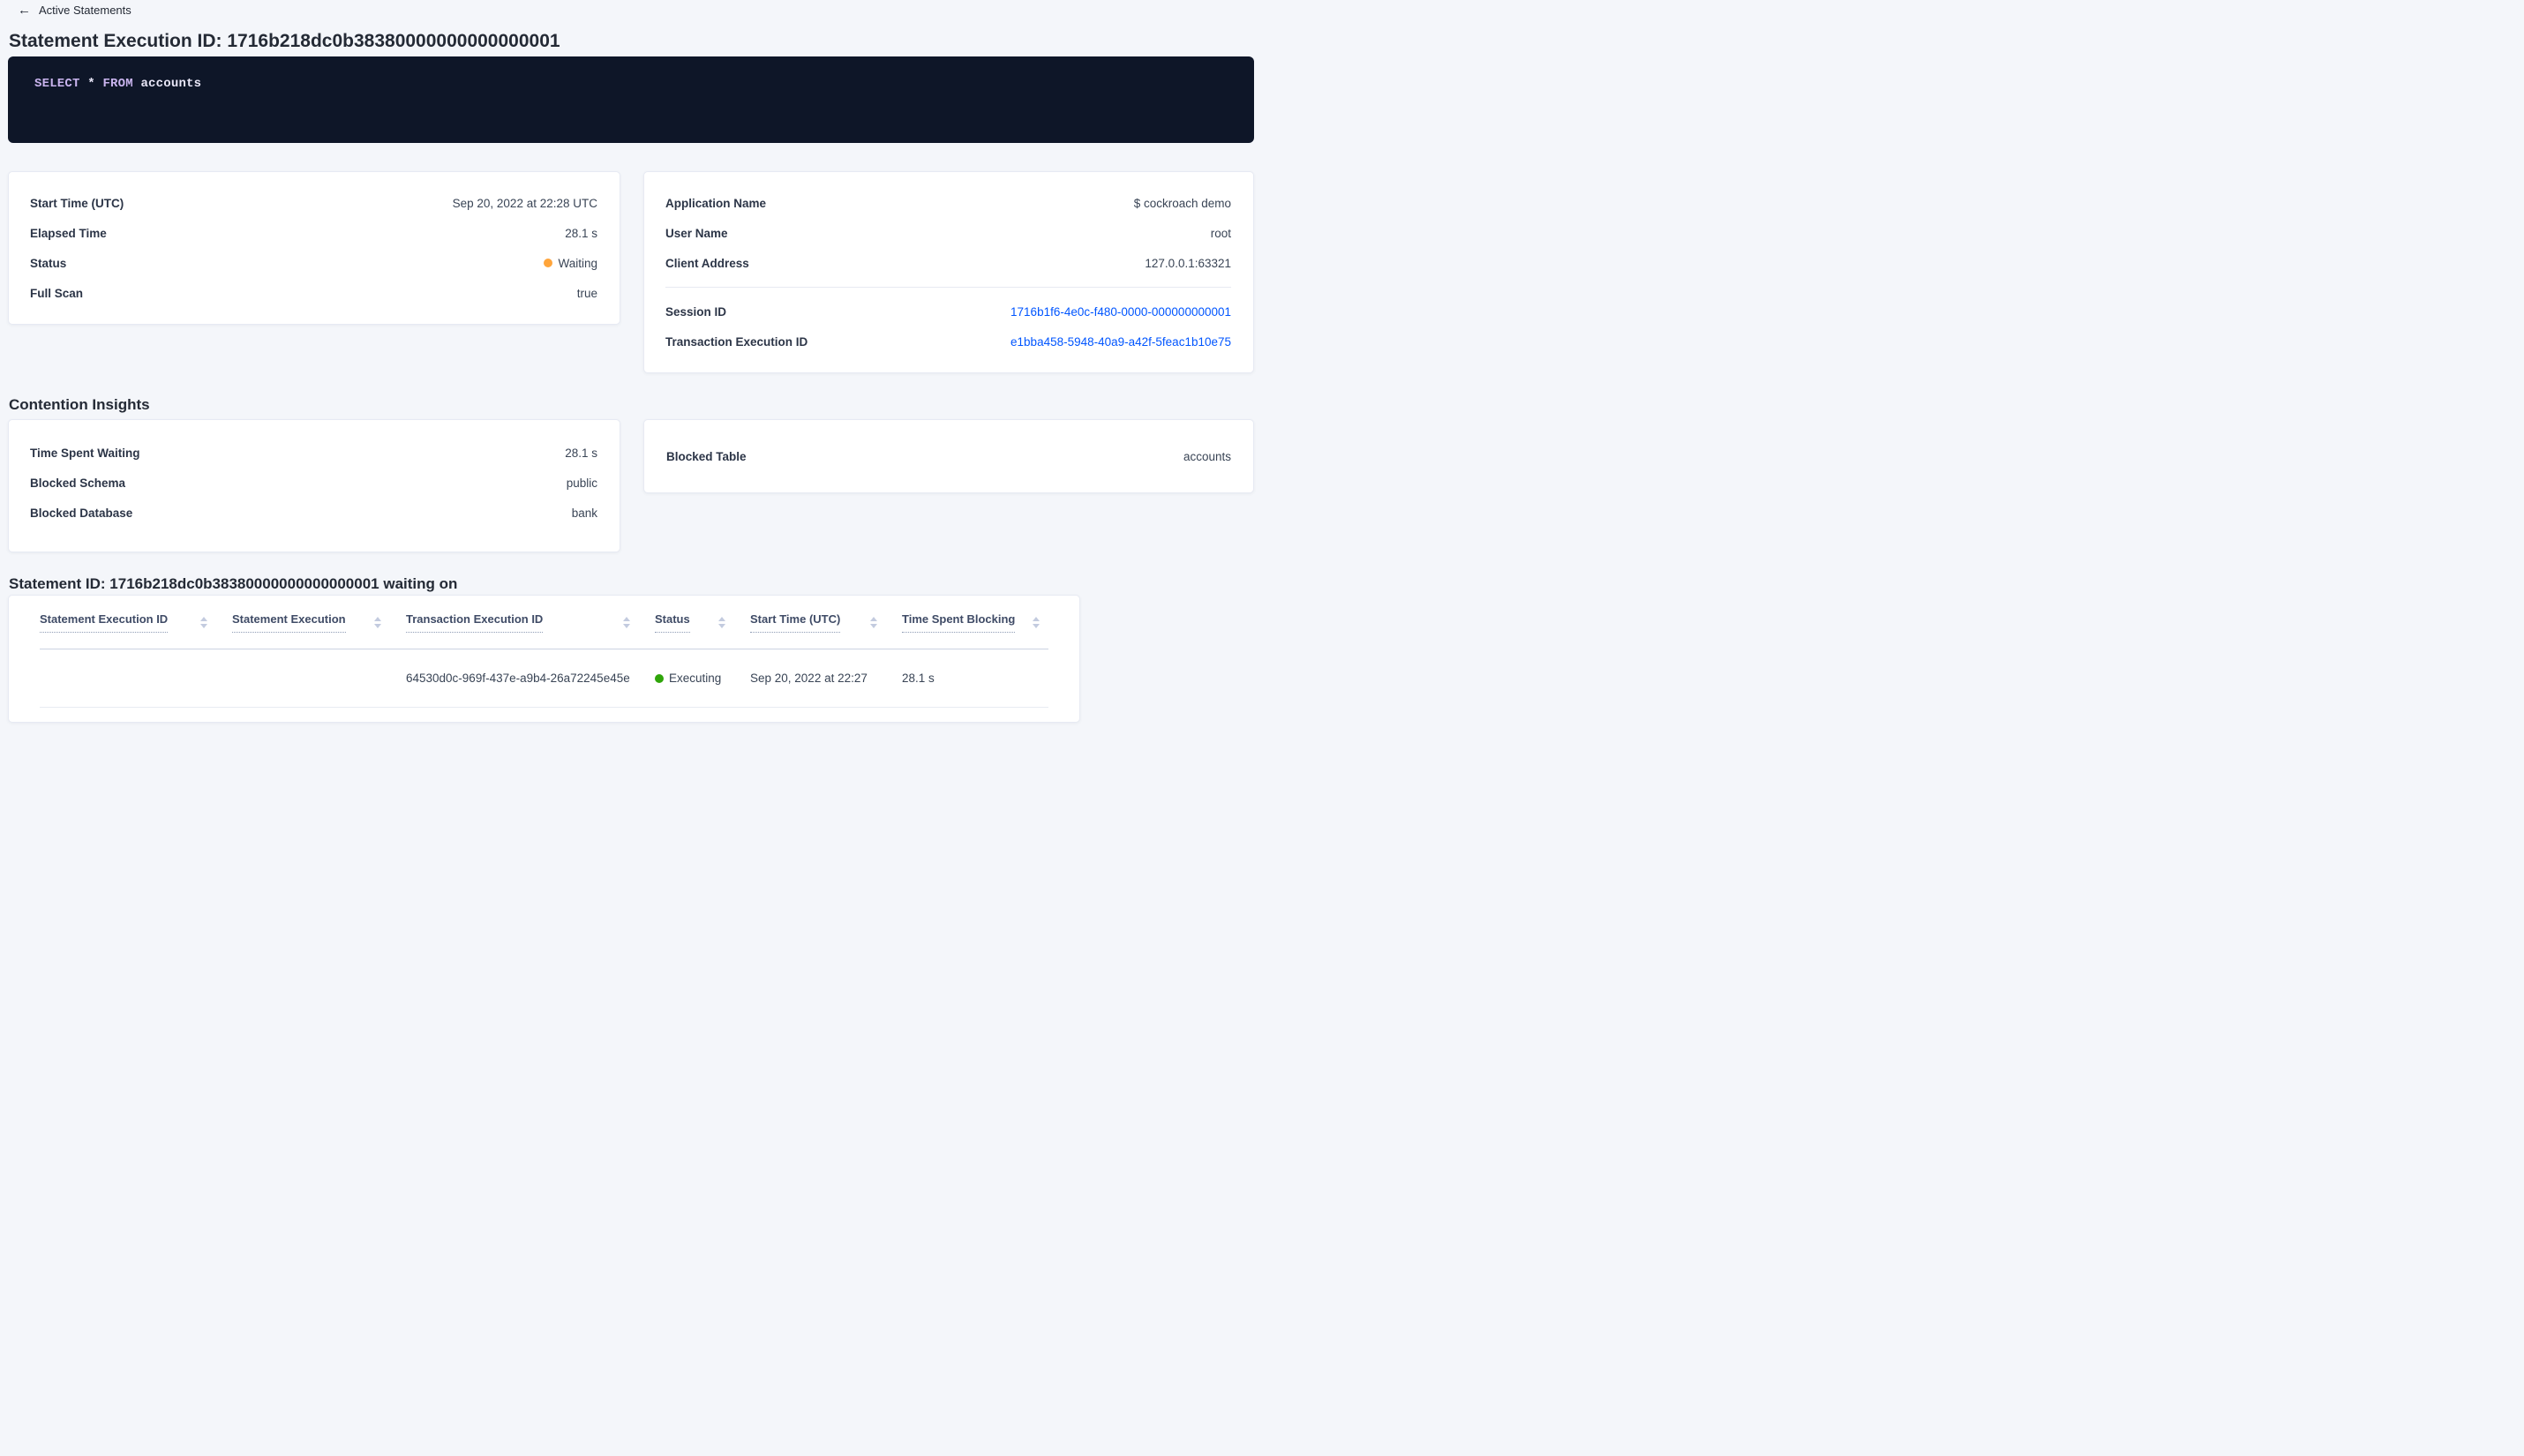 This screenshot has height=1456, width=2524. Describe the element at coordinates (736, 341) in the screenshot. I see `transaction-execution-id-label: Transaction Execution ID` at that location.